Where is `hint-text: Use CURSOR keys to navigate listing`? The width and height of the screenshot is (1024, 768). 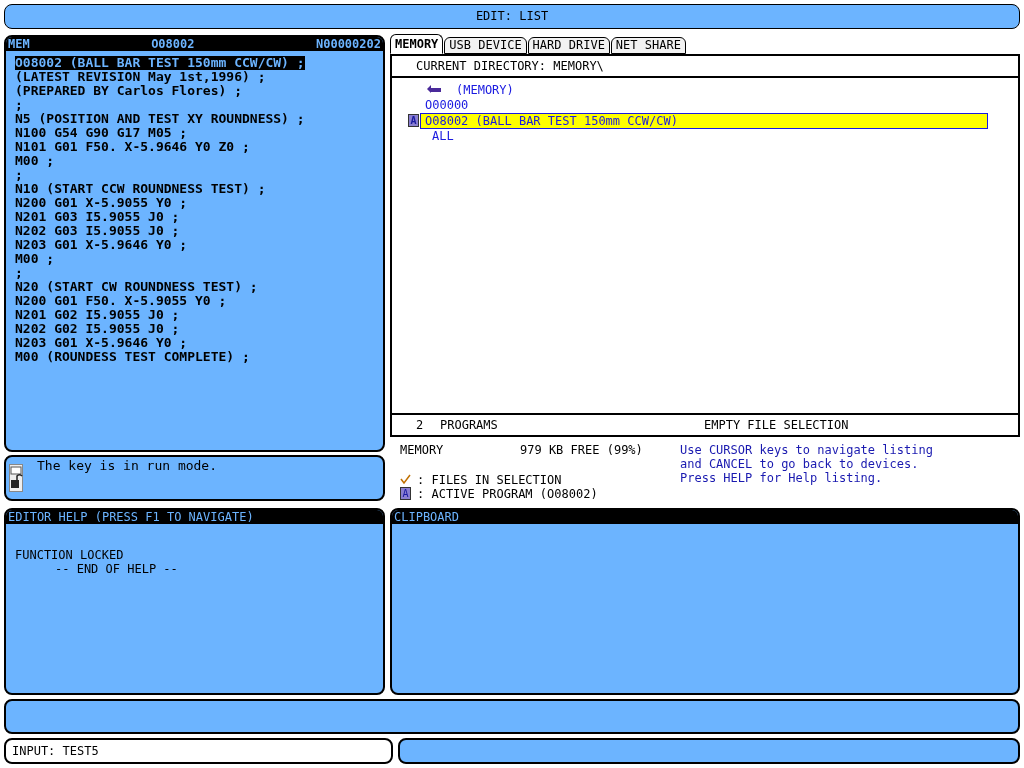 hint-text: Use CURSOR keys to navigate listing is located at coordinates (806, 449).